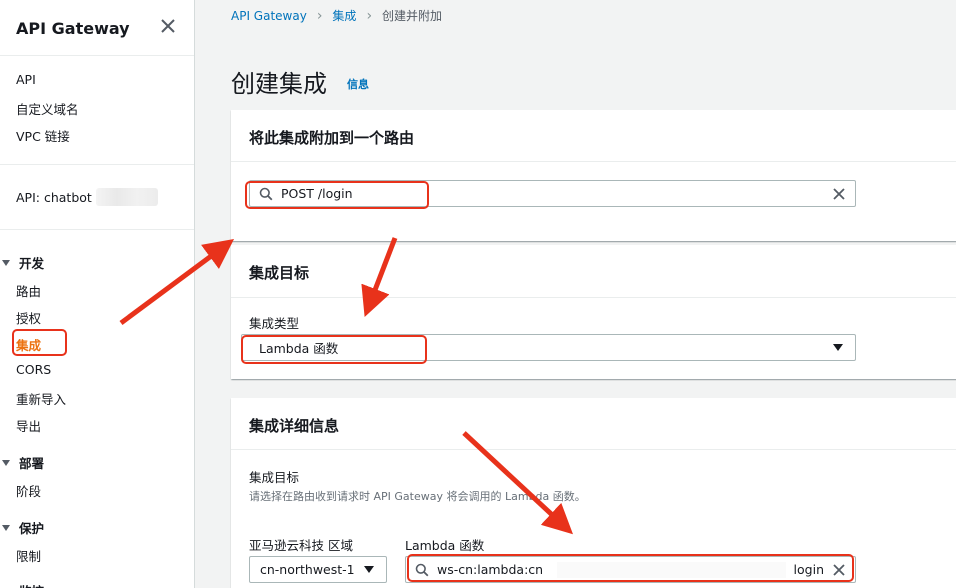 The width and height of the screenshot is (956, 588). I want to click on panel-header: 将此集成附加到一个路由, so click(593, 136).